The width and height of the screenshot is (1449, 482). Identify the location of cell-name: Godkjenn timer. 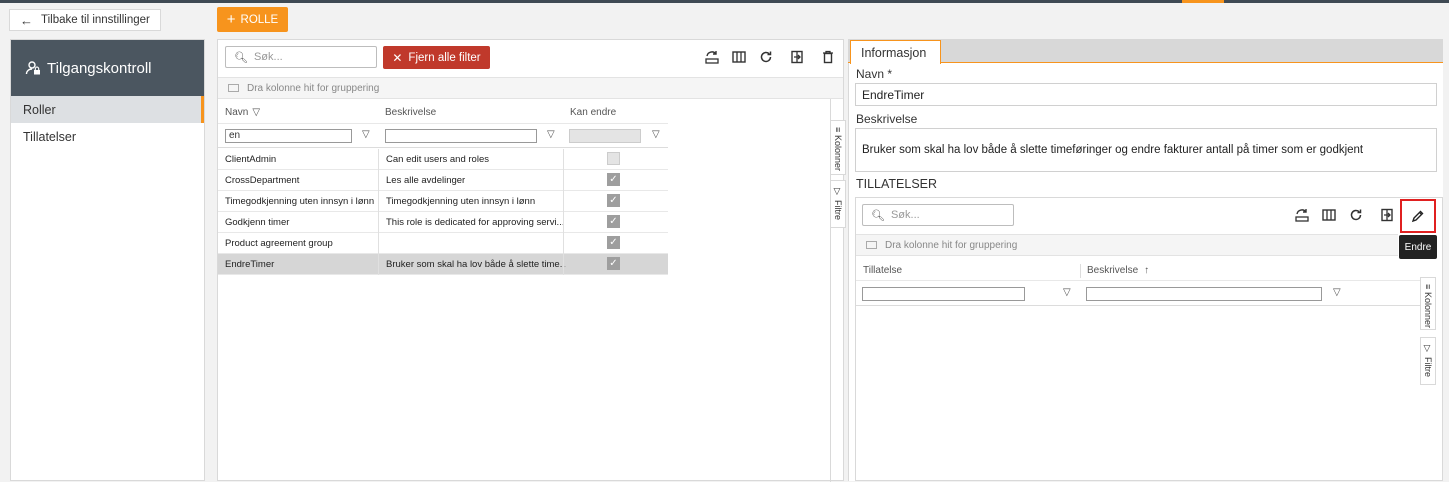
(257, 222).